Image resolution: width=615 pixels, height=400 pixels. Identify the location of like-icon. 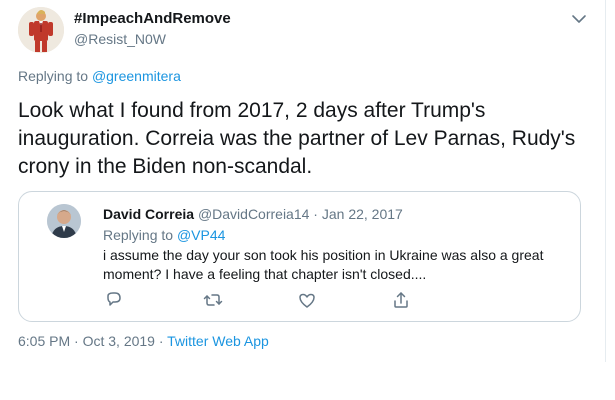
(307, 300).